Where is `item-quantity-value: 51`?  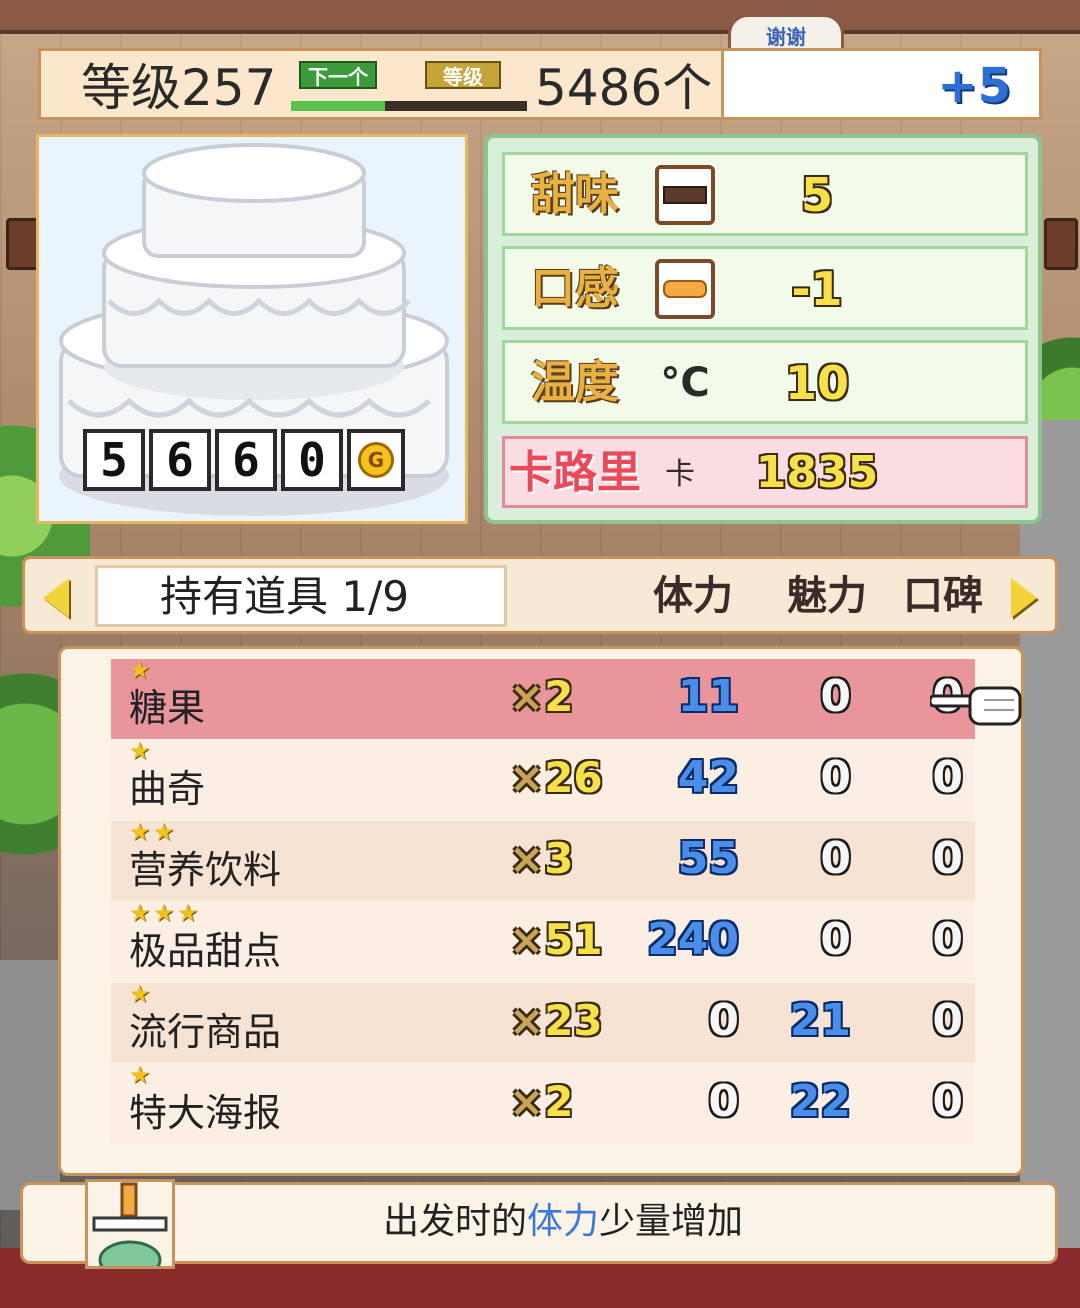
item-quantity-value: 51 is located at coordinates (573, 939).